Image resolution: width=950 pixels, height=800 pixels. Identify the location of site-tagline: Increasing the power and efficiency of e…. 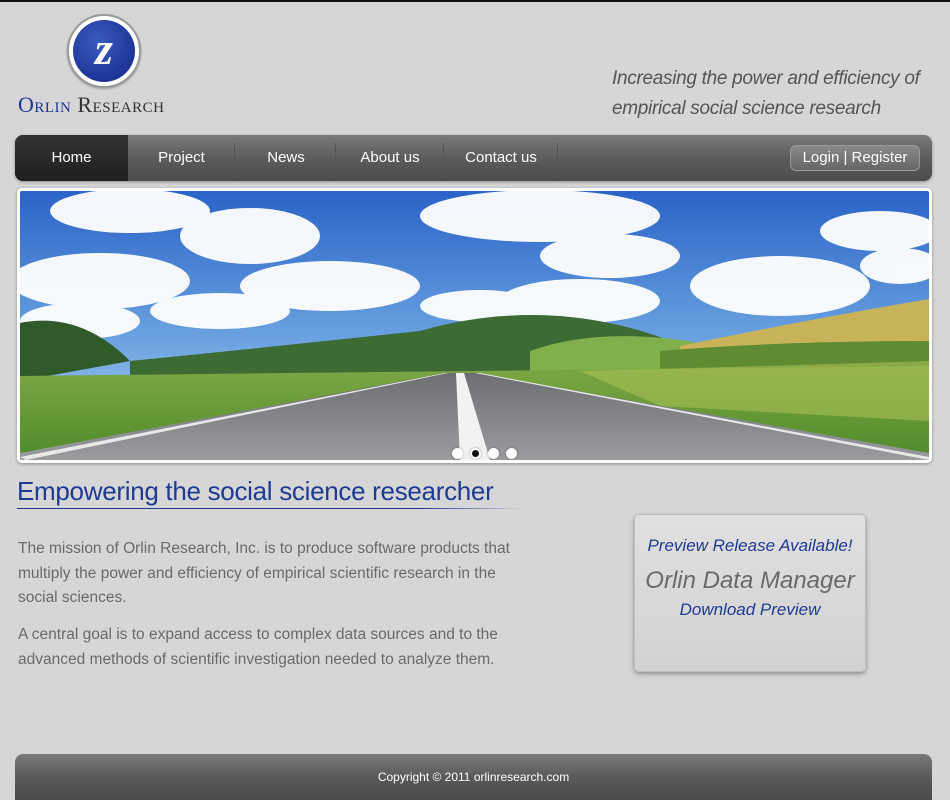
(766, 93).